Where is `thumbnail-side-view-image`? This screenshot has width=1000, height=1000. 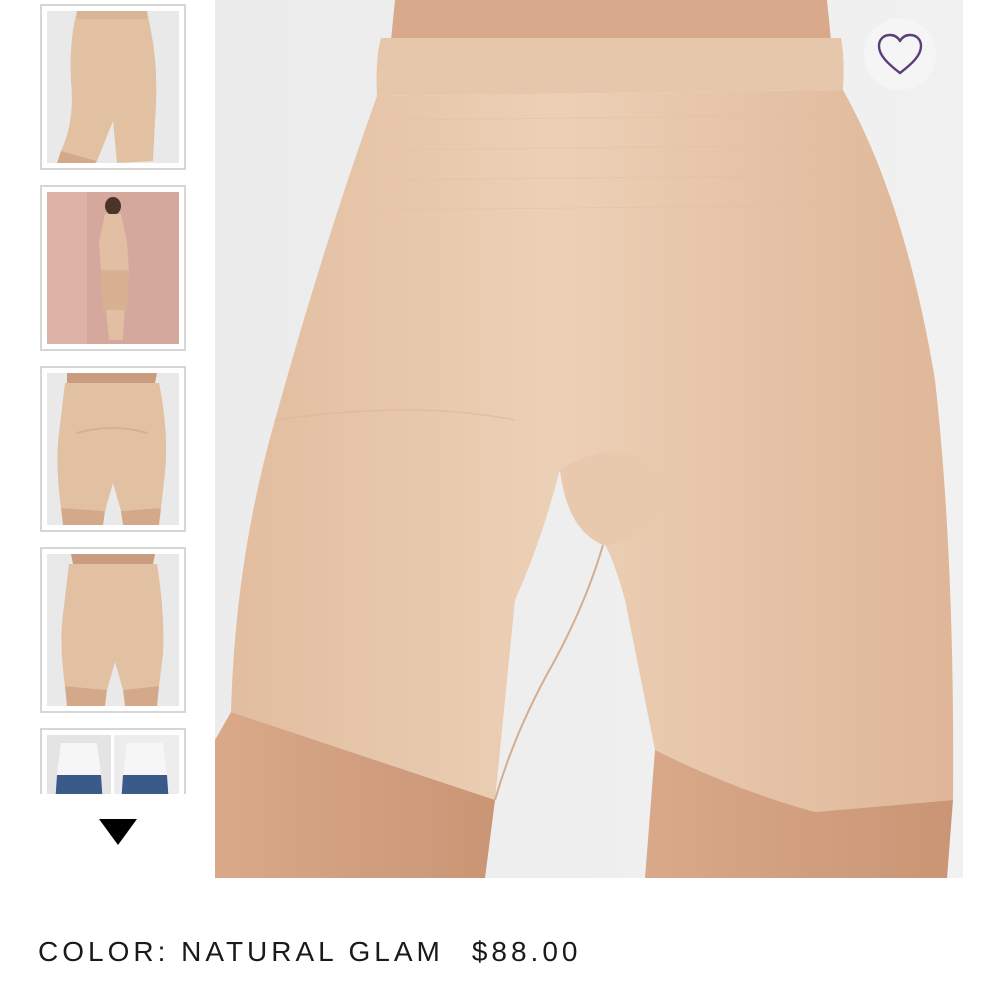 thumbnail-side-view-image is located at coordinates (113, 87).